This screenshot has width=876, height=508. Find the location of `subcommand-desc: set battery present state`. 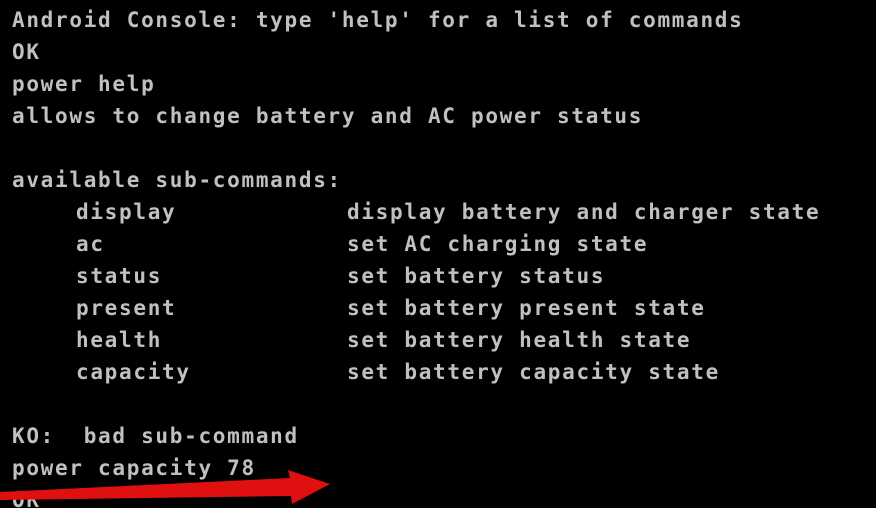

subcommand-desc: set battery present state is located at coordinates (526, 308).